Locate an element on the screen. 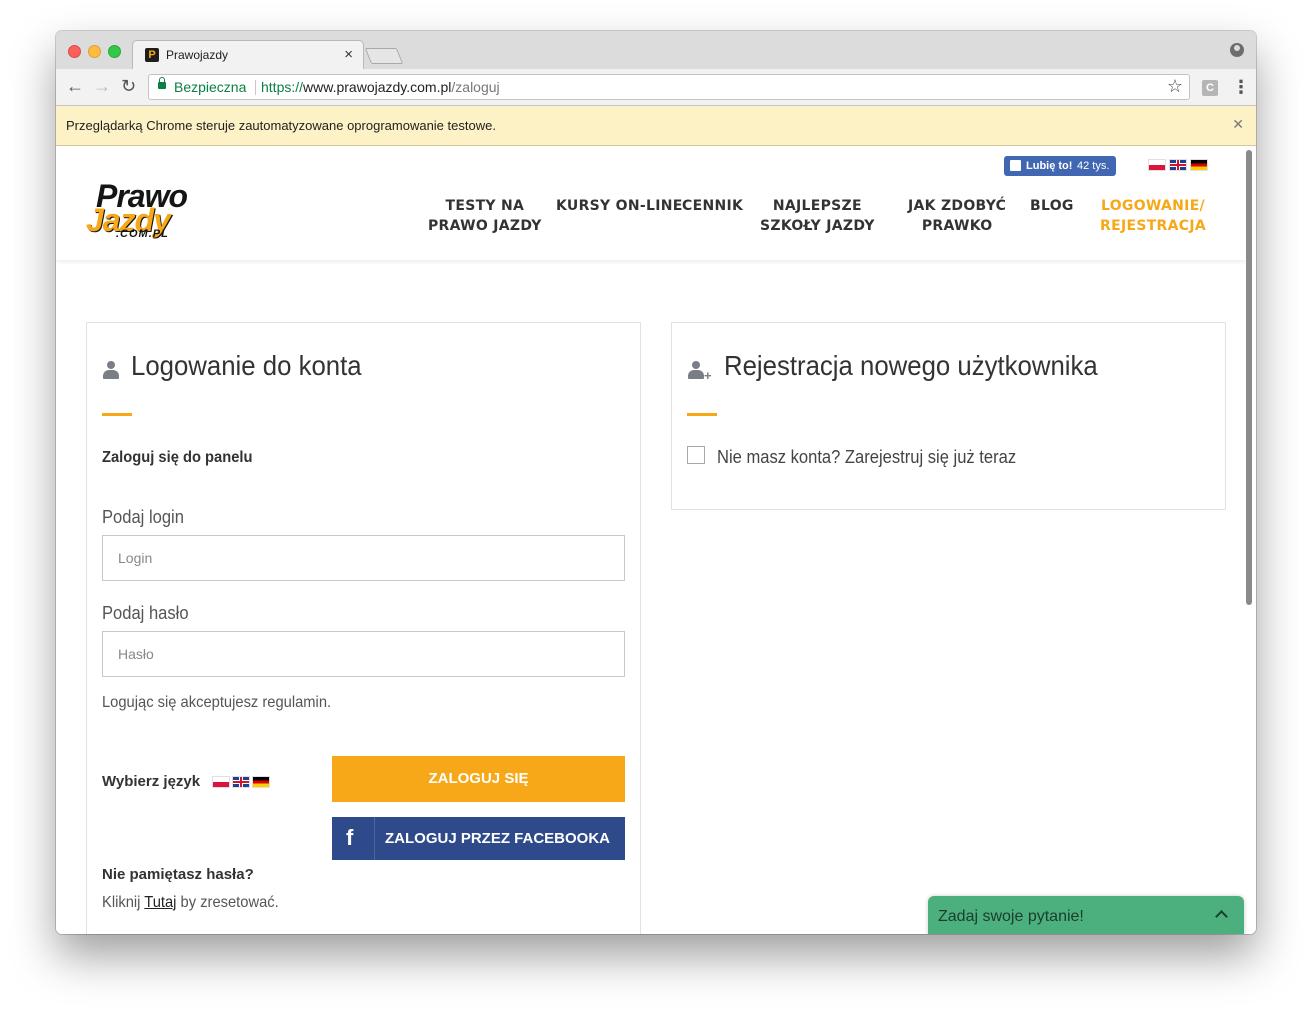  url-host: www.prawojazdy.com.pl is located at coordinates (377, 87).